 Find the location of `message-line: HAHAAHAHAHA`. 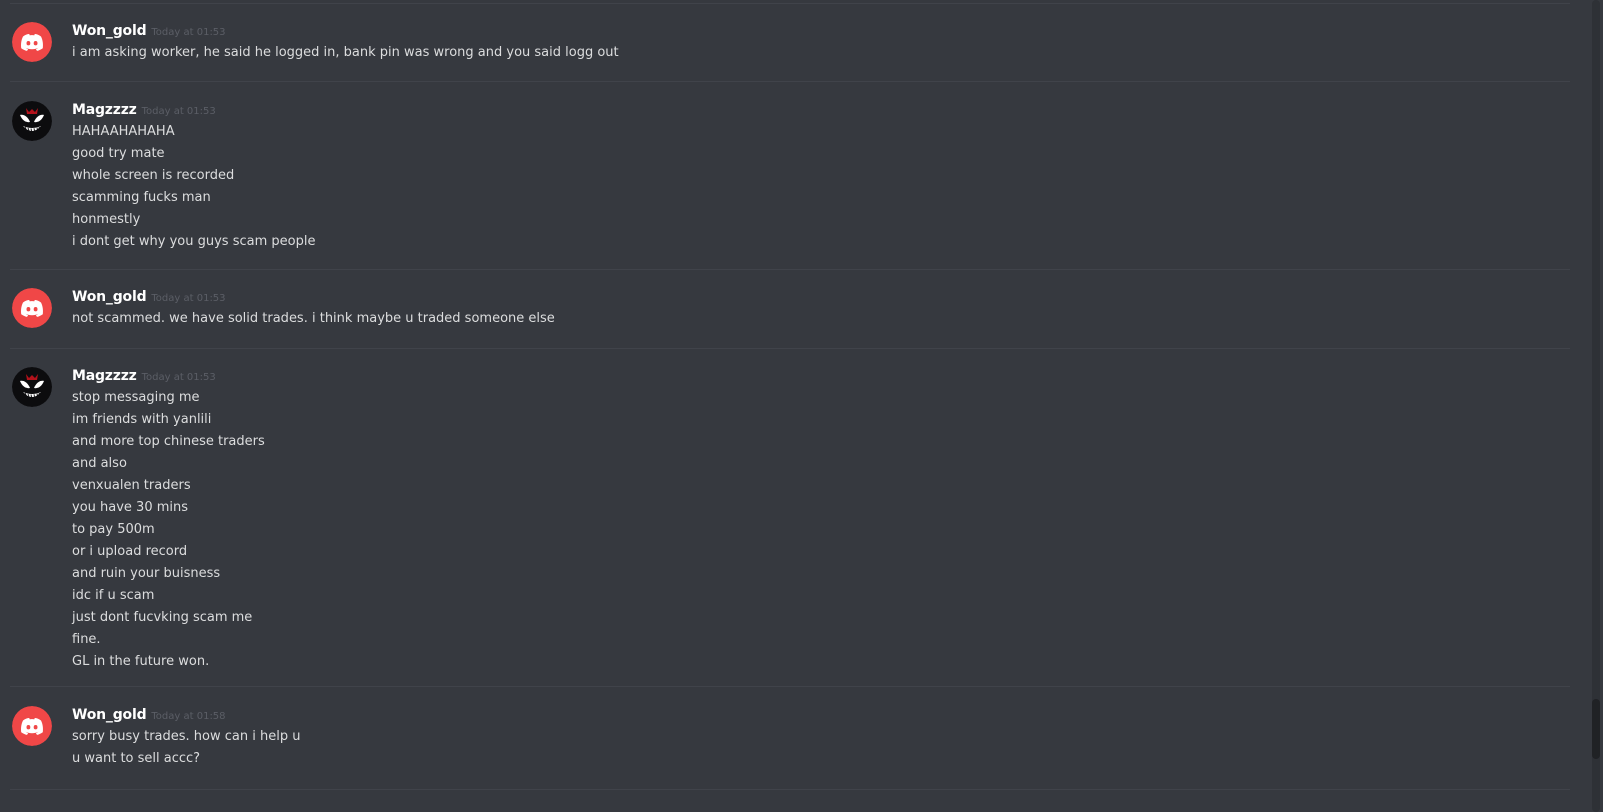

message-line: HAHAAHAHAHA is located at coordinates (123, 131).